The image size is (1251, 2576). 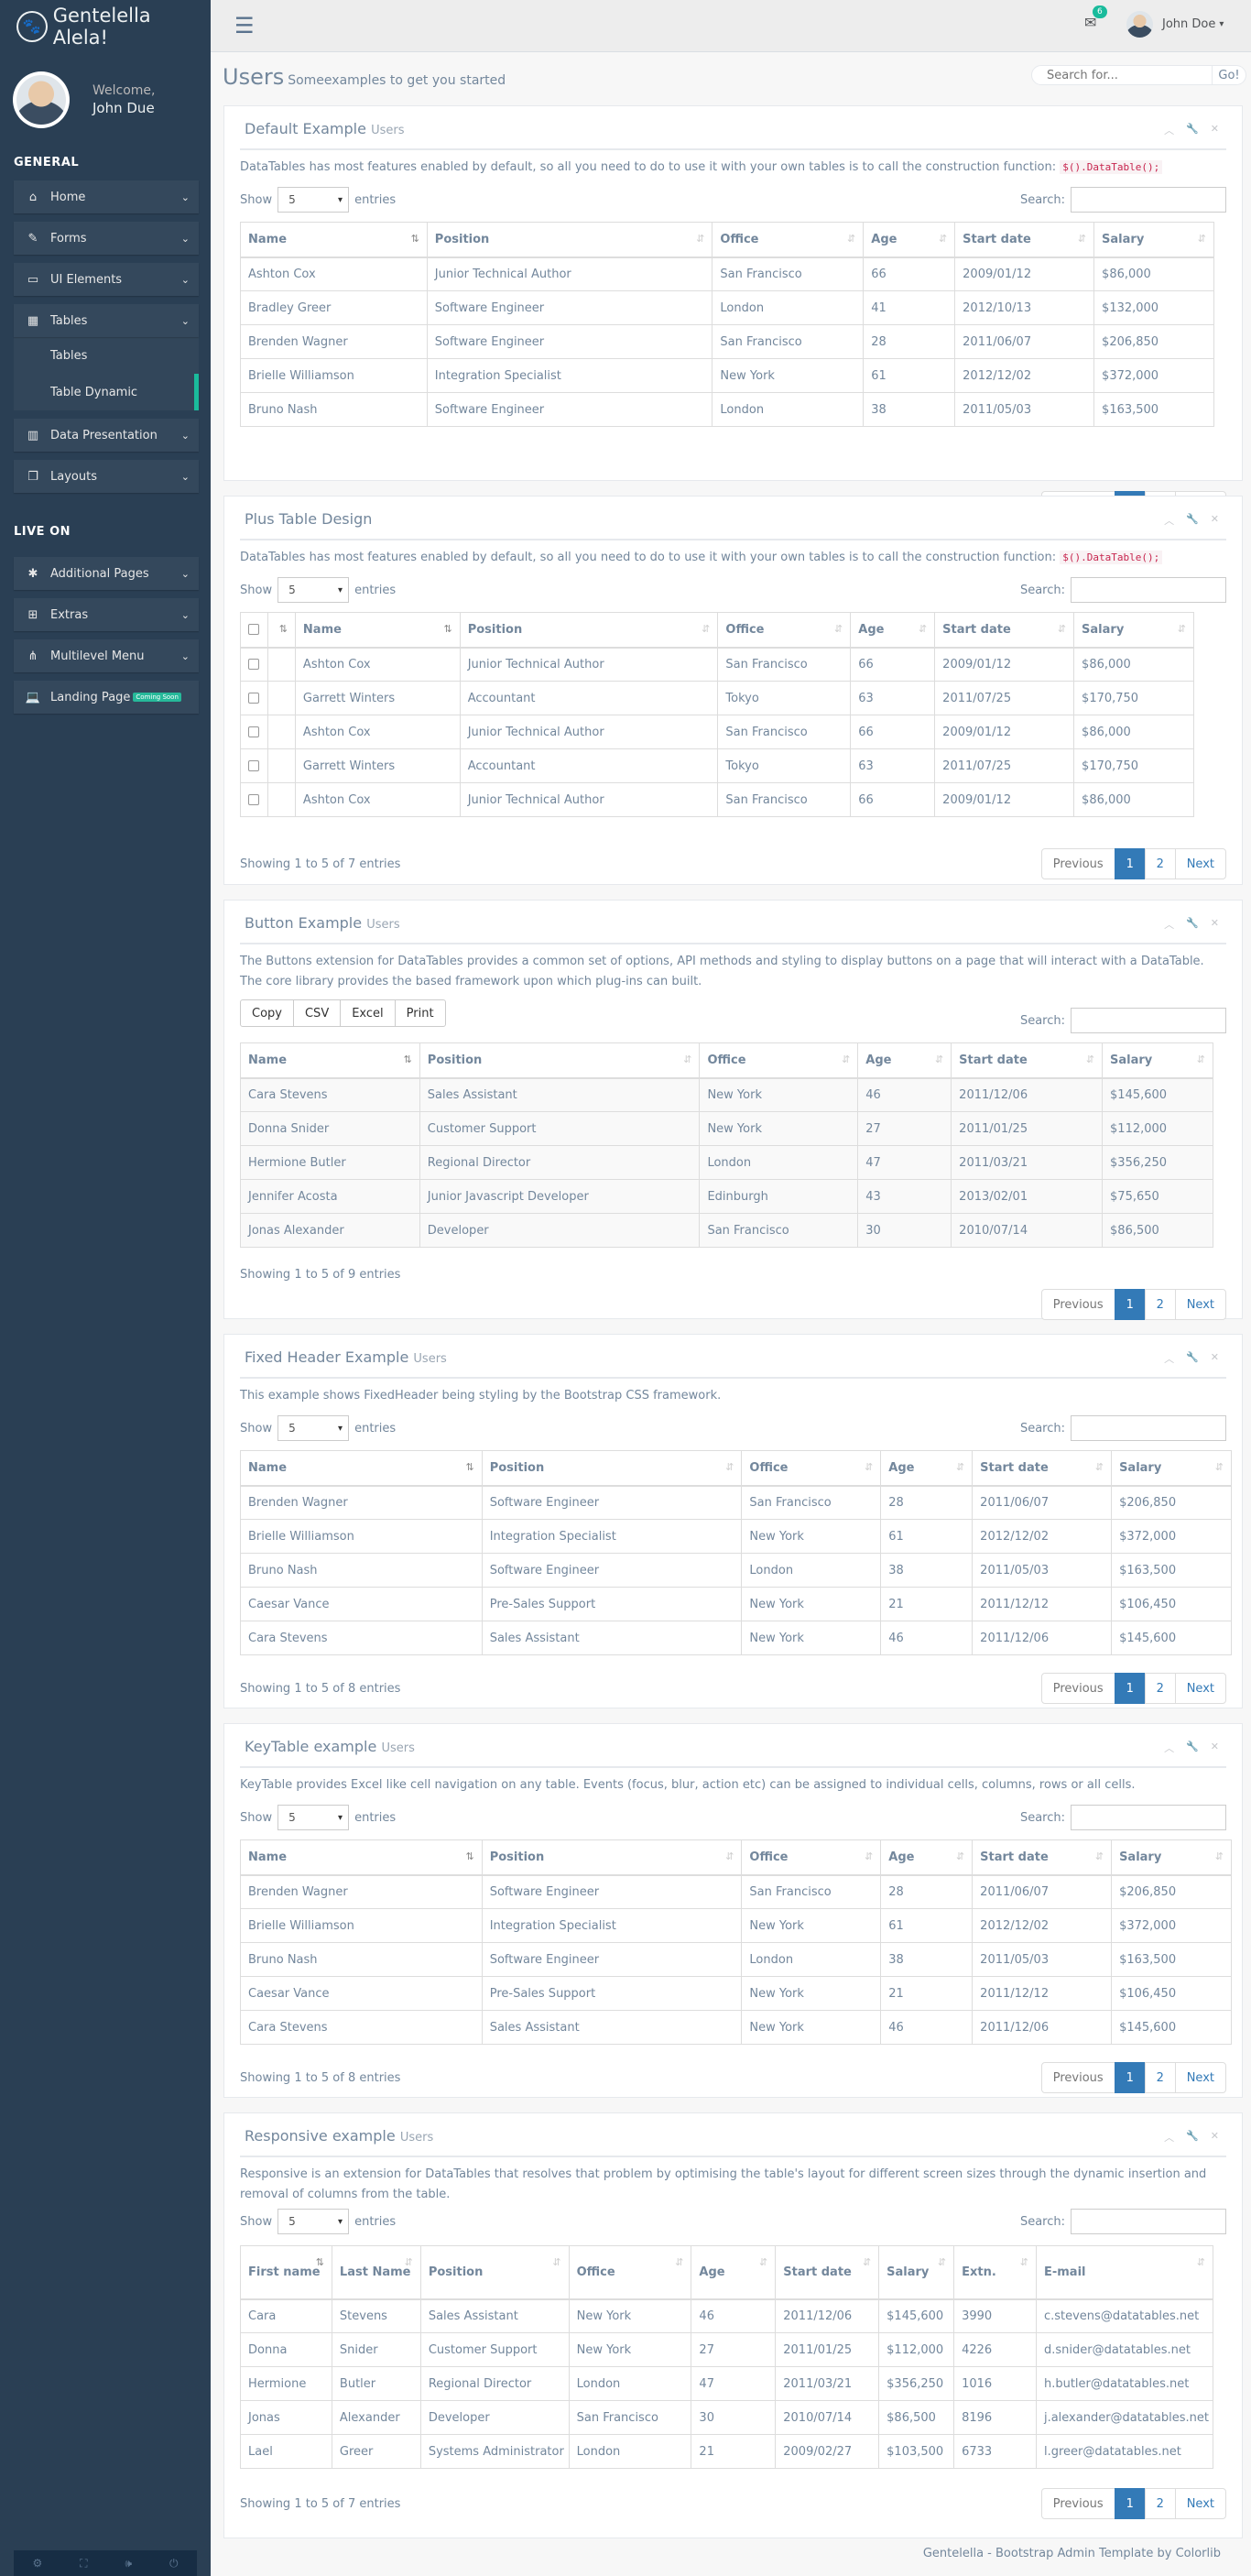 I want to click on go-button: Go!, so click(x=1229, y=75).